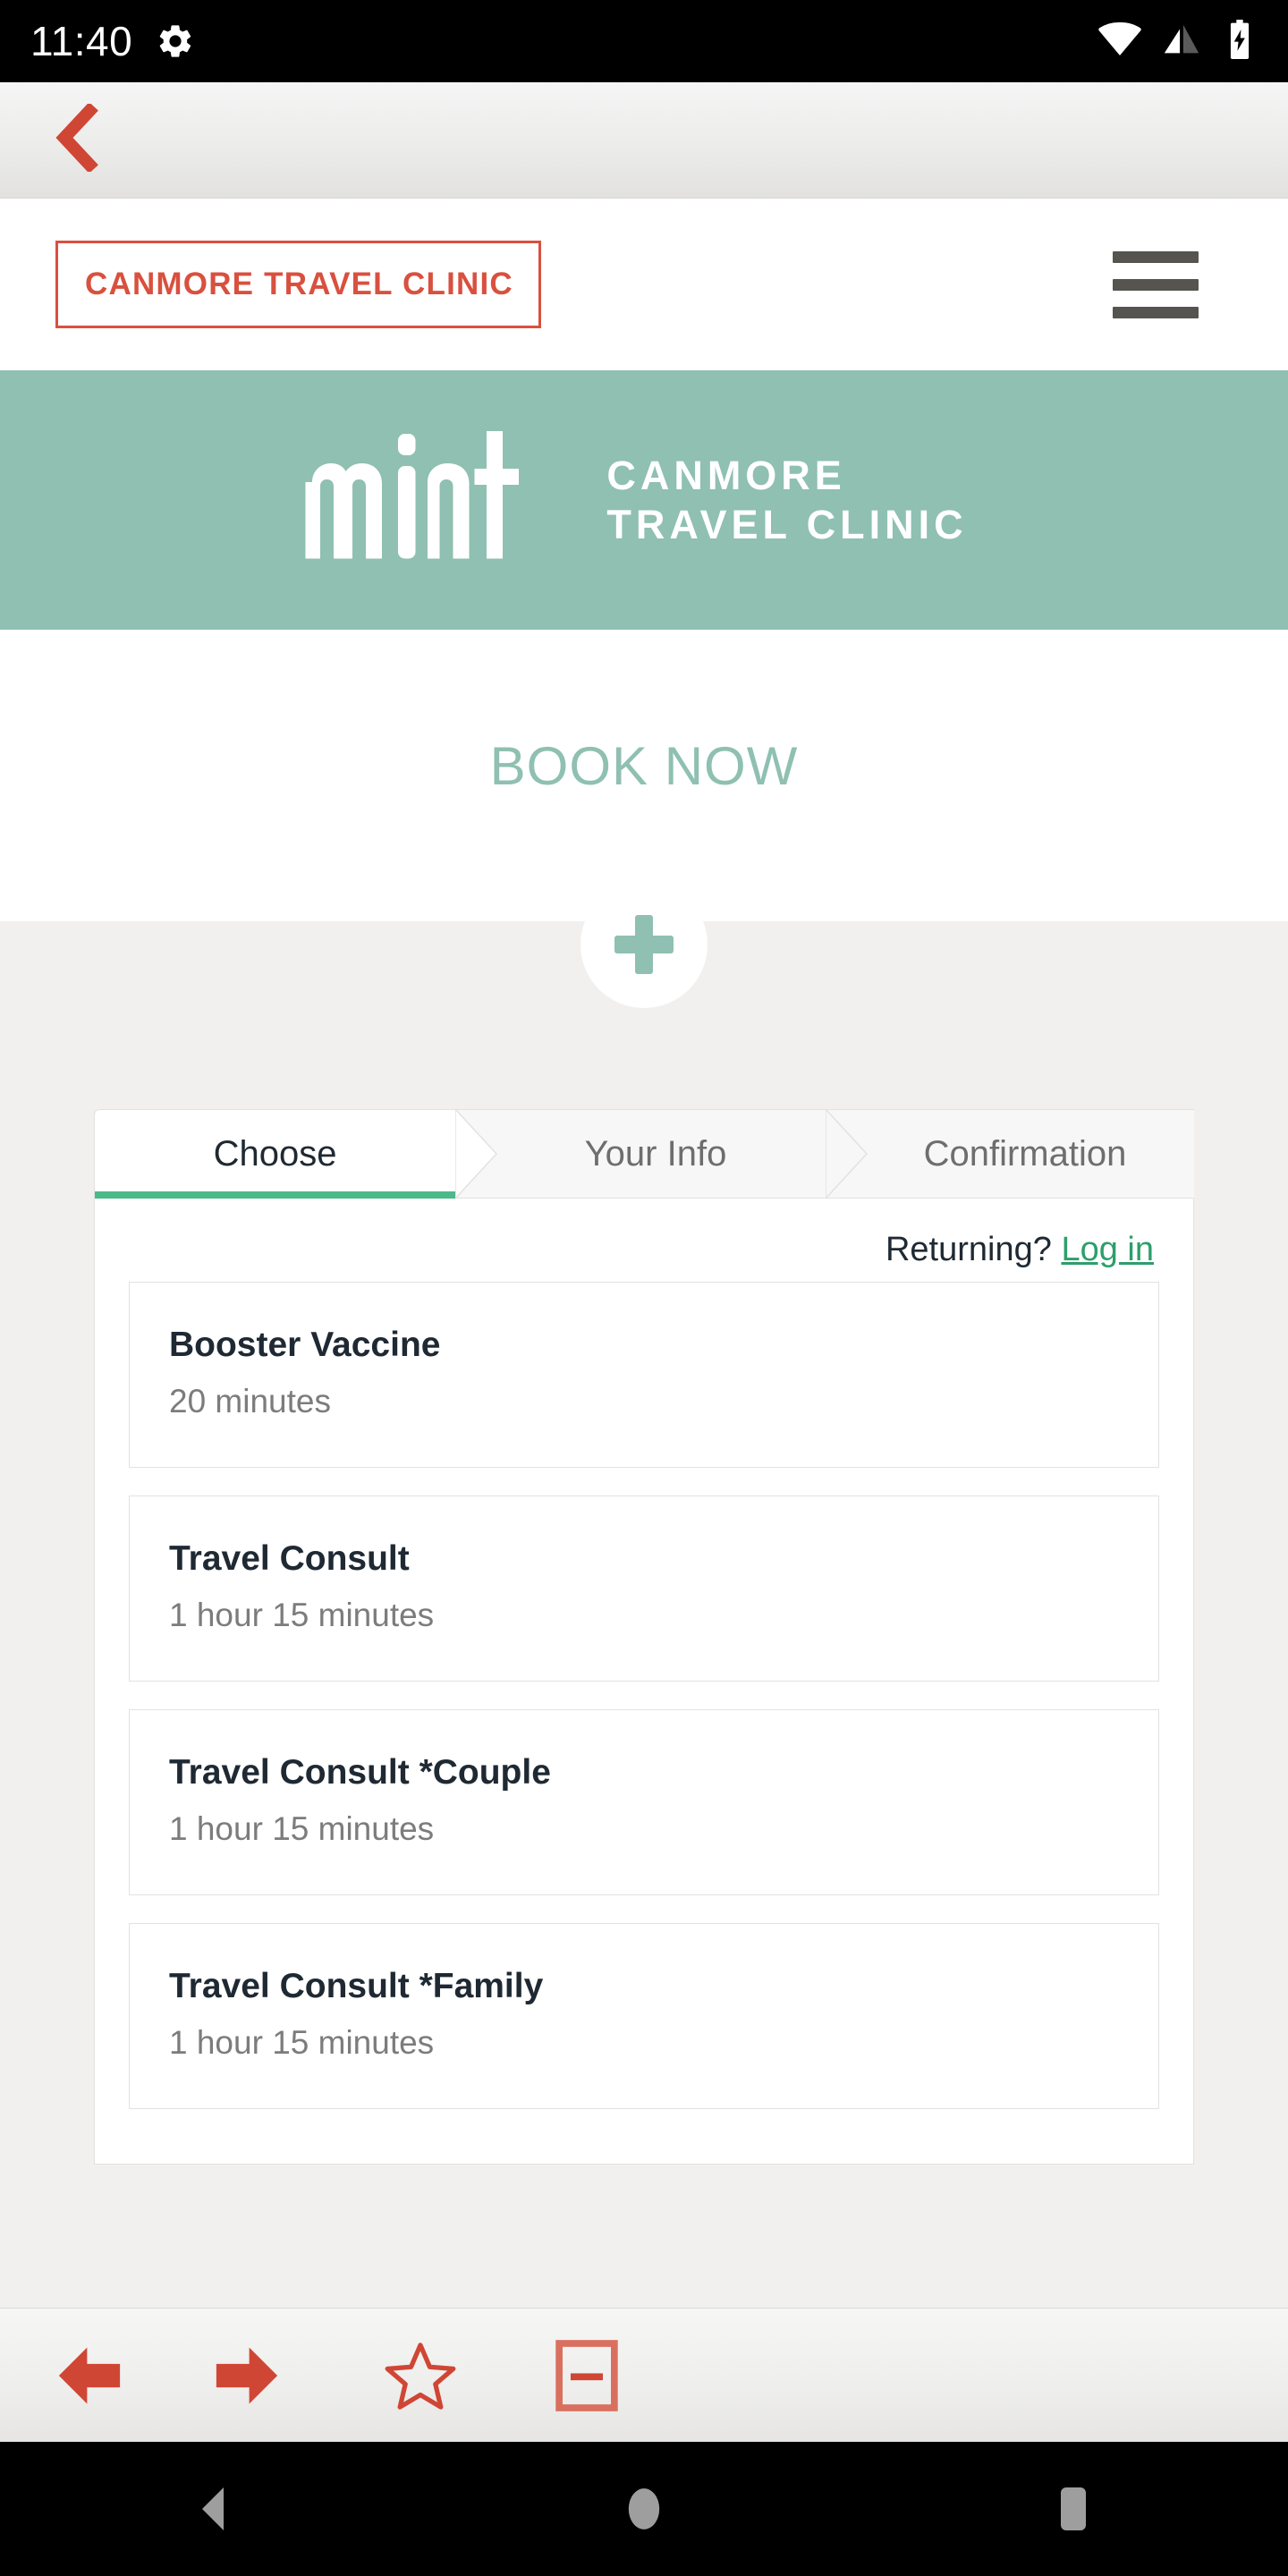  Describe the element at coordinates (726, 475) in the screenshot. I see `banner-line-1: CANMORE` at that location.